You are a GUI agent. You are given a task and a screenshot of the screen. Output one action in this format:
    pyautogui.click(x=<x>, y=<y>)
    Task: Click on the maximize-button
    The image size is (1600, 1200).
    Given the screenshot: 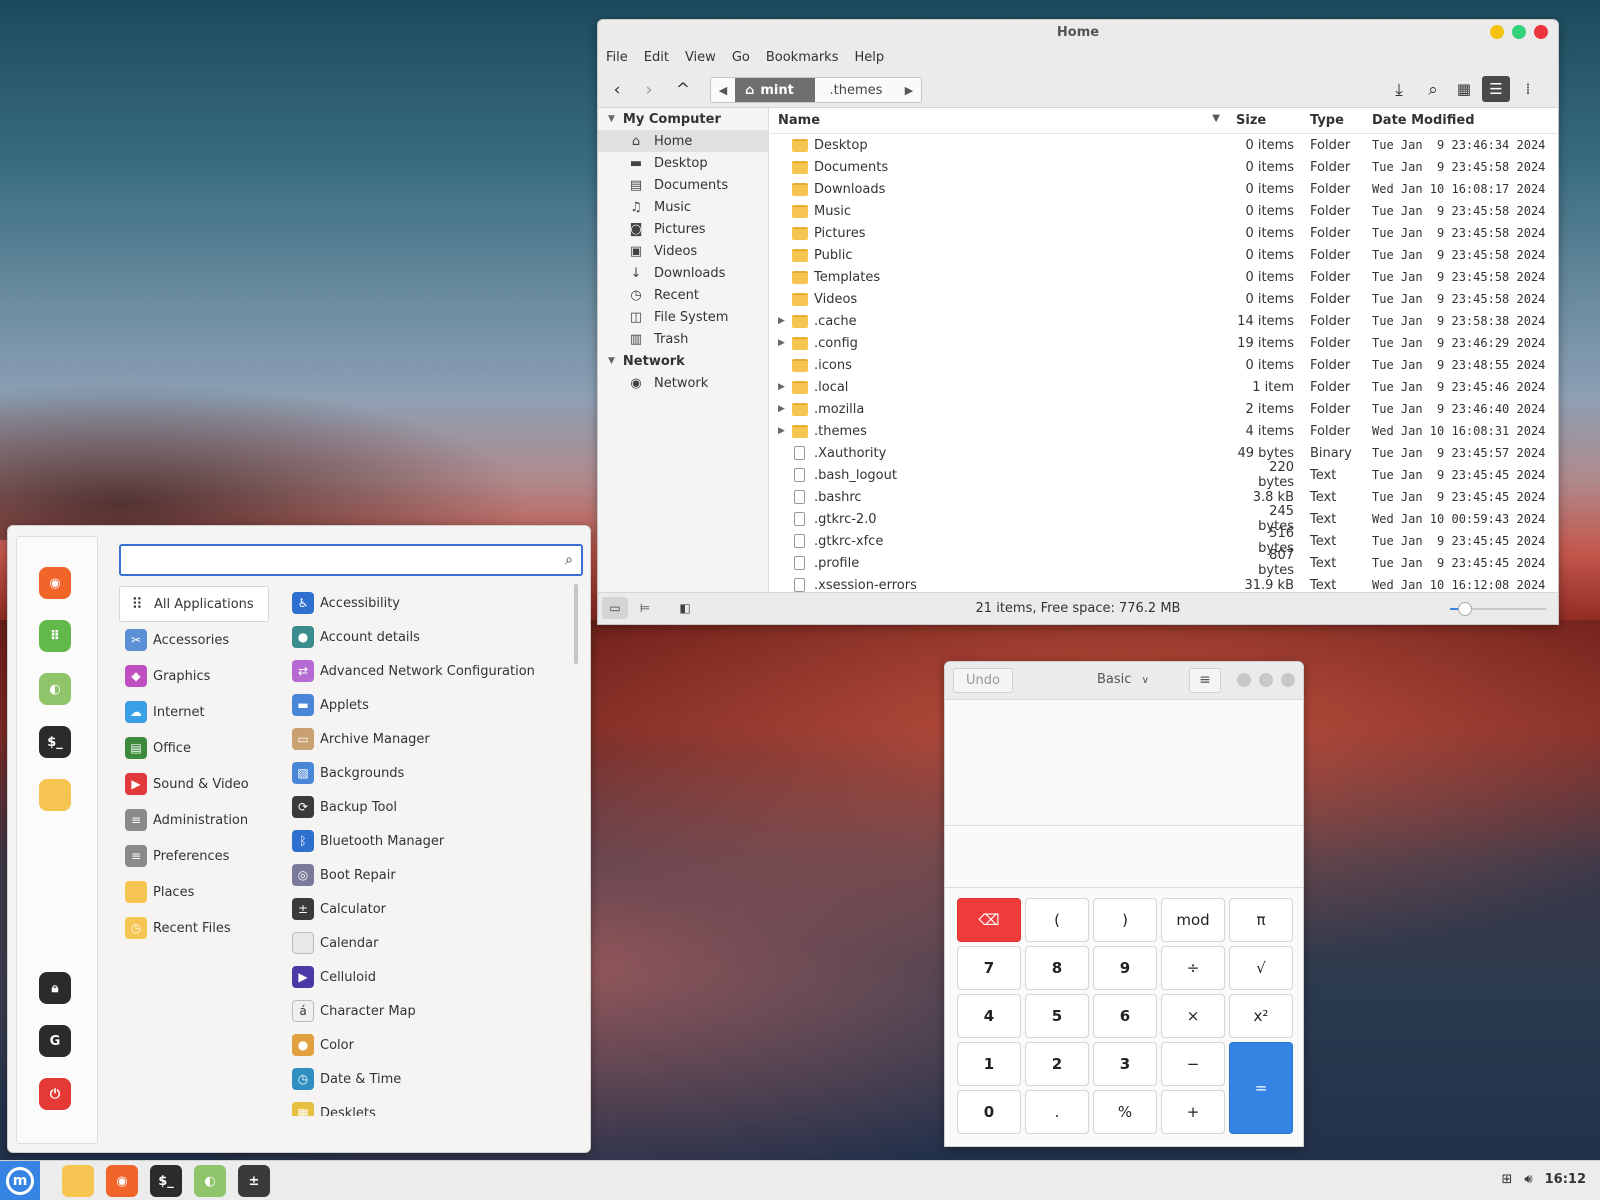 What is the action you would take?
    pyautogui.click(x=1519, y=32)
    